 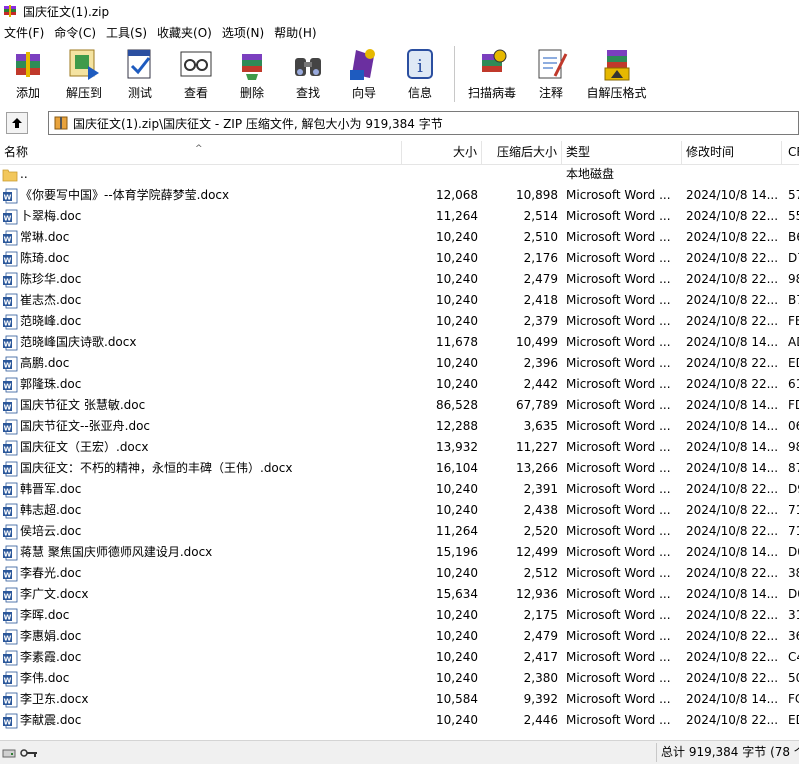 What do you see at coordinates (140, 73) in the screenshot?
I see `toolbar-button-test: 测试` at bounding box center [140, 73].